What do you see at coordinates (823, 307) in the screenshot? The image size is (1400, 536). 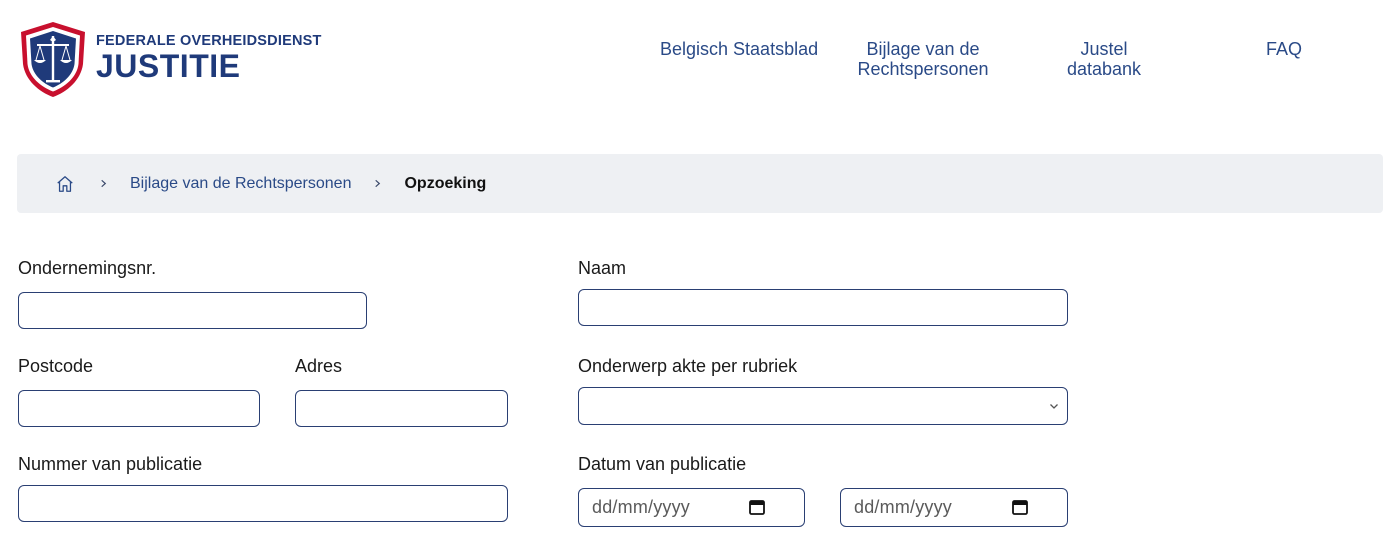 I see `naam-input` at bounding box center [823, 307].